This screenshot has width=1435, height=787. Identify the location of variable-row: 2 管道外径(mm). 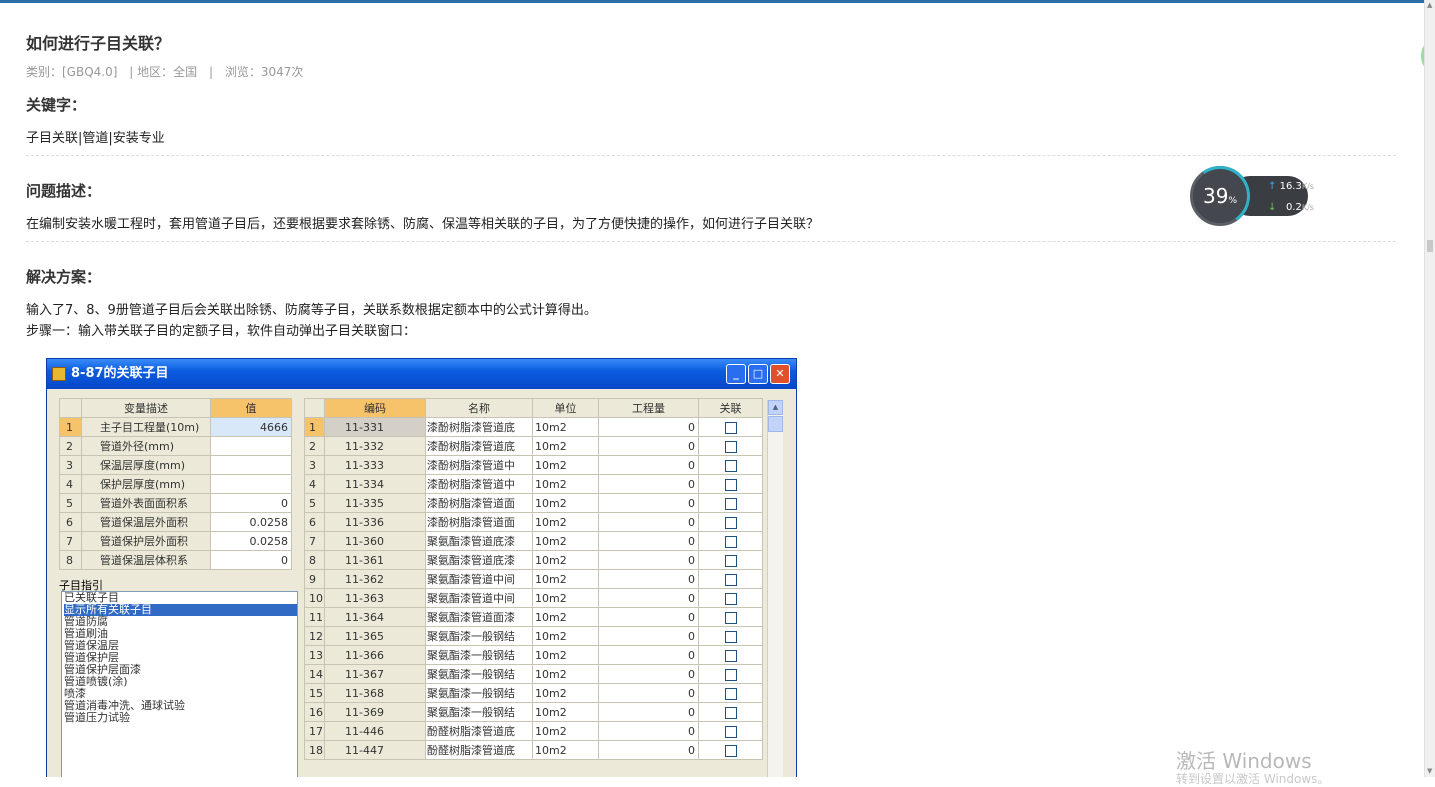
(175, 446).